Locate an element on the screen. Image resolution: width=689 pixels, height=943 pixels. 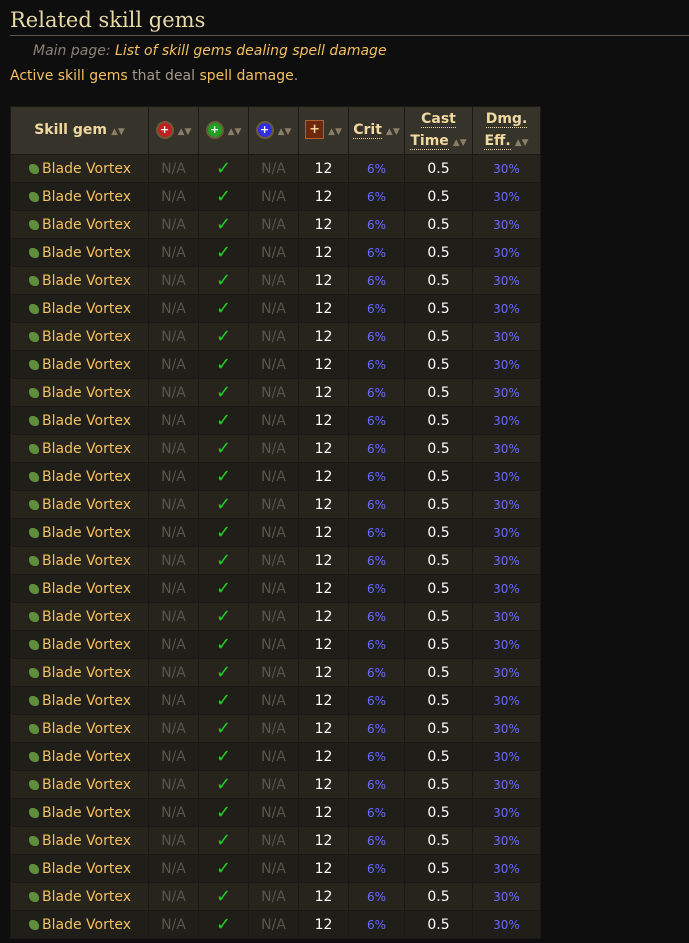
main-page-link: List of skill gems dealing spell damage is located at coordinates (251, 51).